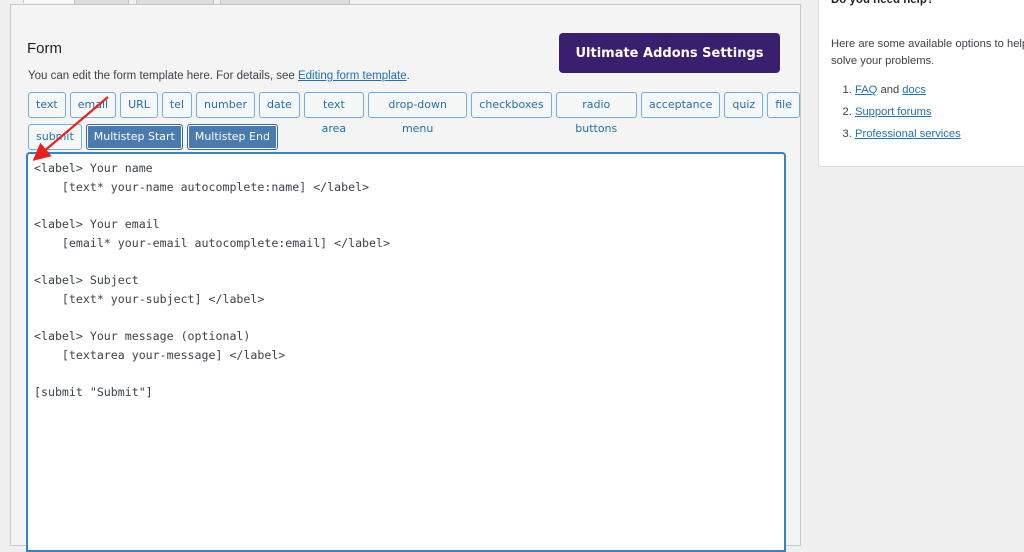  What do you see at coordinates (279, 105) in the screenshot?
I see `tag-button-date: date` at bounding box center [279, 105].